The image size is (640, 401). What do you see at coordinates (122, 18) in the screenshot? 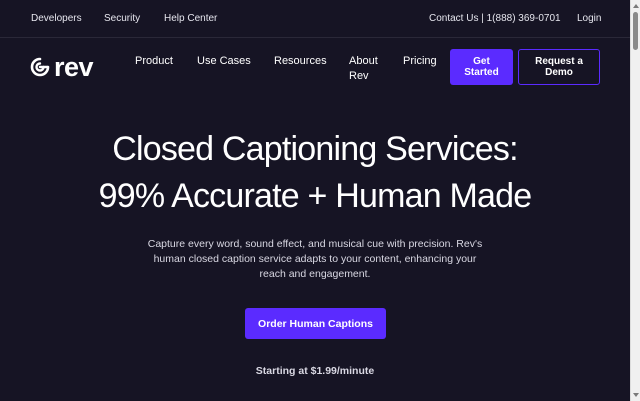
I see `security-link: Security` at bounding box center [122, 18].